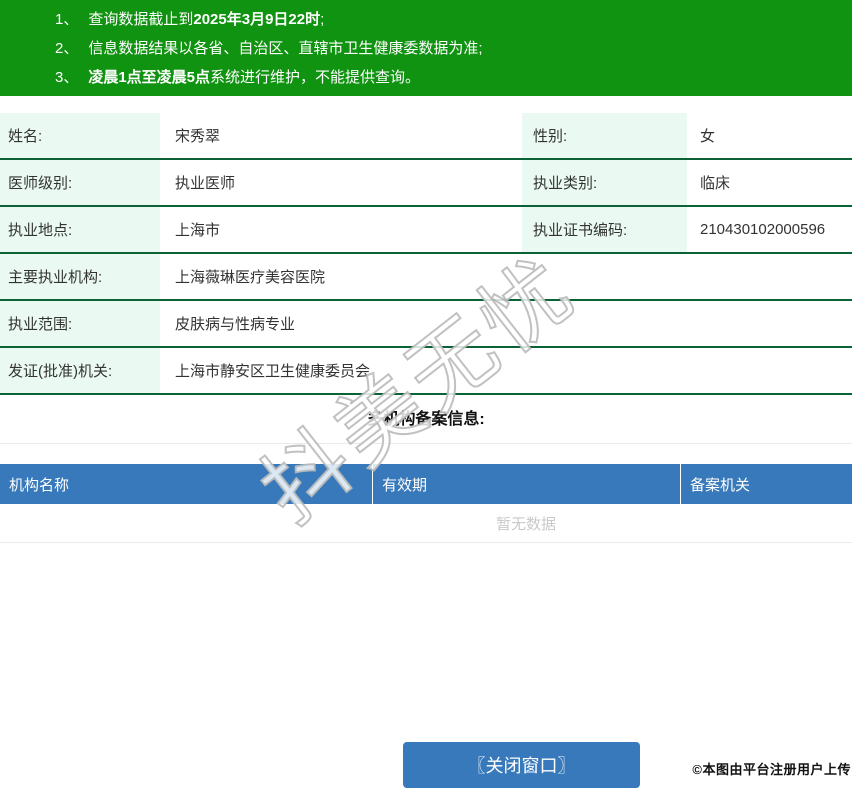 This screenshot has width=852, height=788. I want to click on table-row: 医师级别: 执业医师 执业类别: 临床, so click(426, 183).